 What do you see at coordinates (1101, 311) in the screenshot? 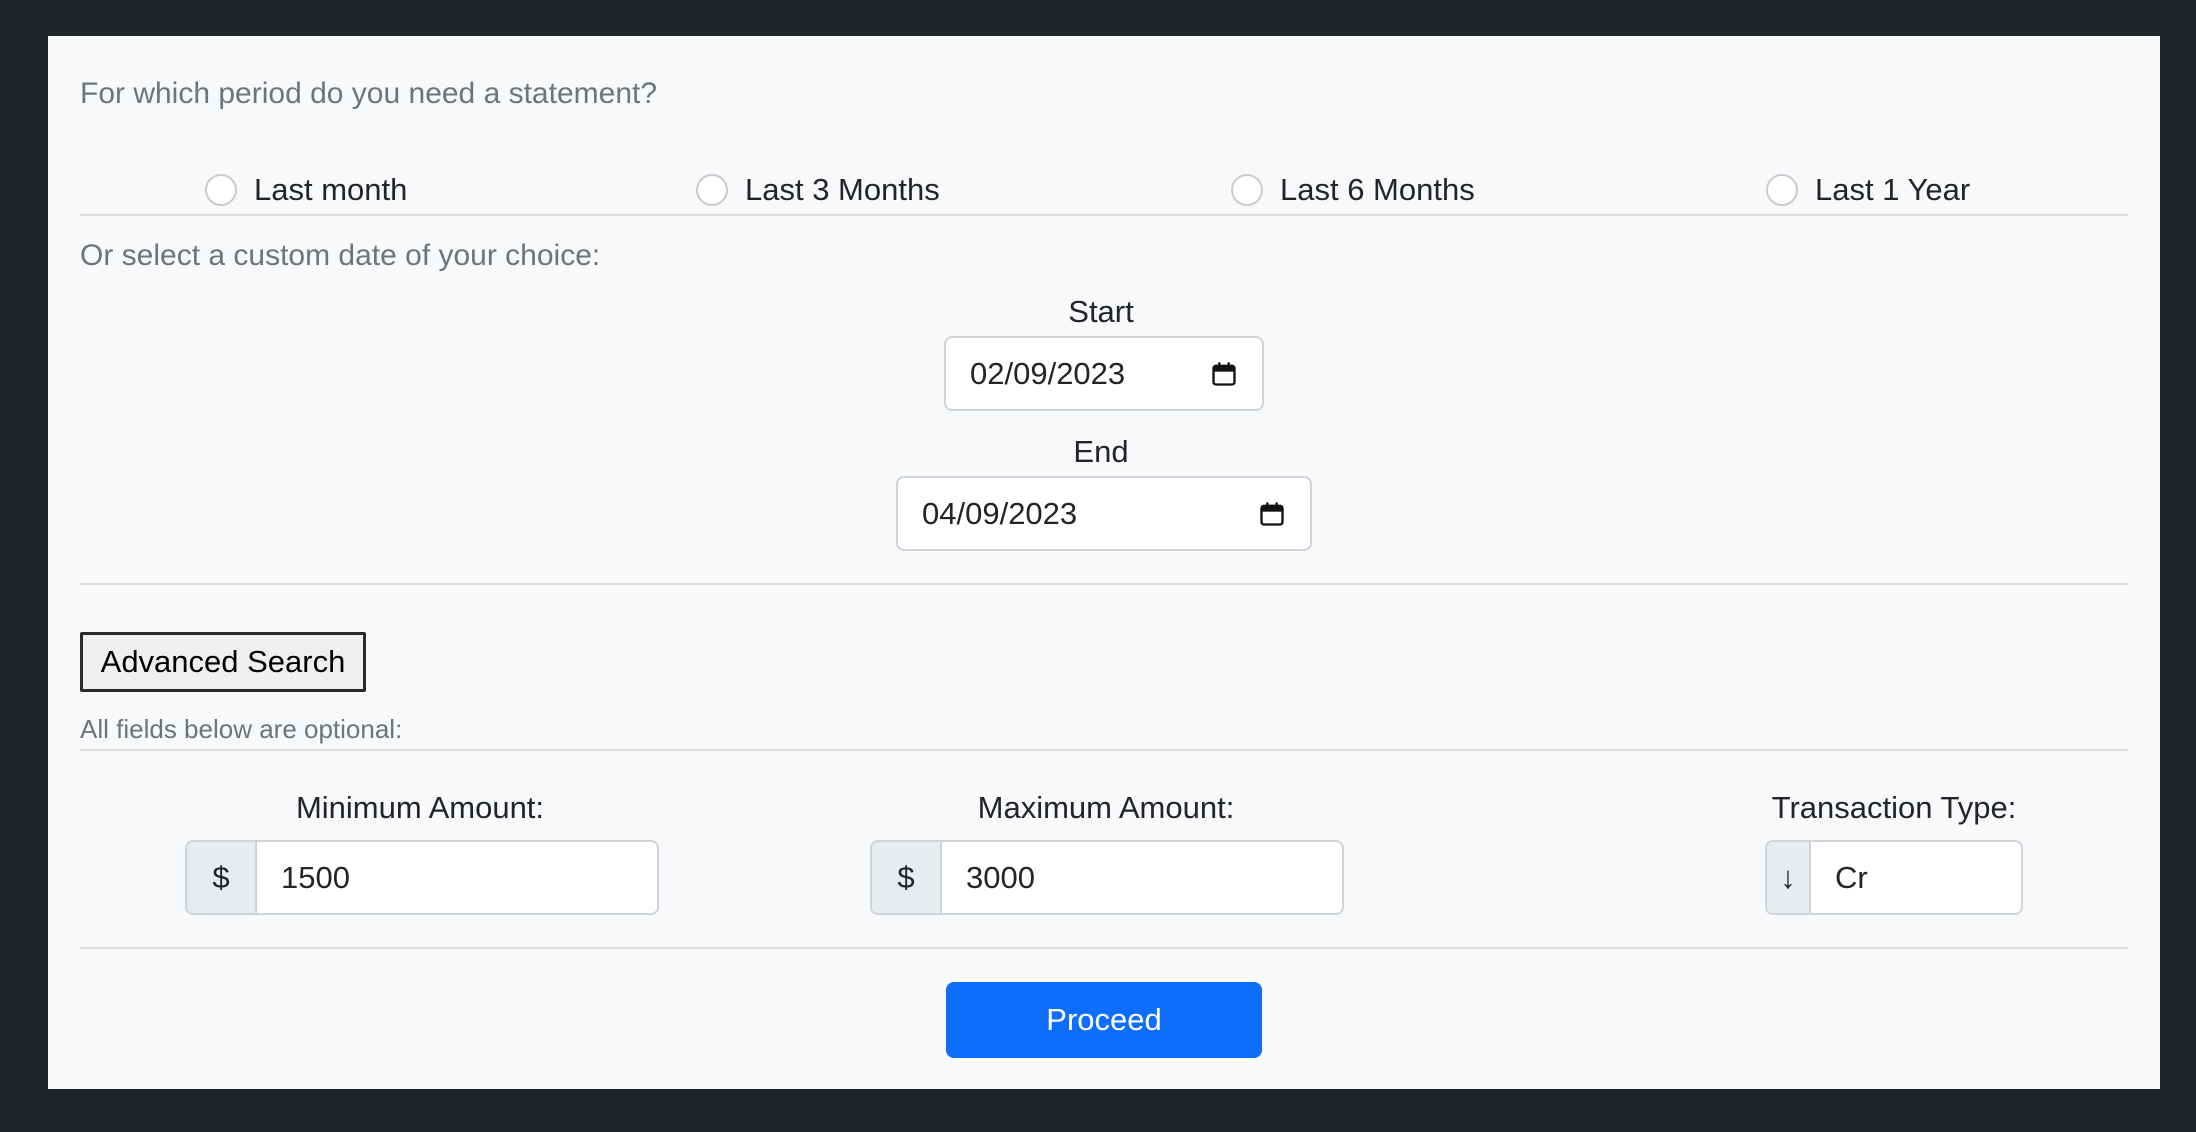
I see `start-date-label: Start` at bounding box center [1101, 311].